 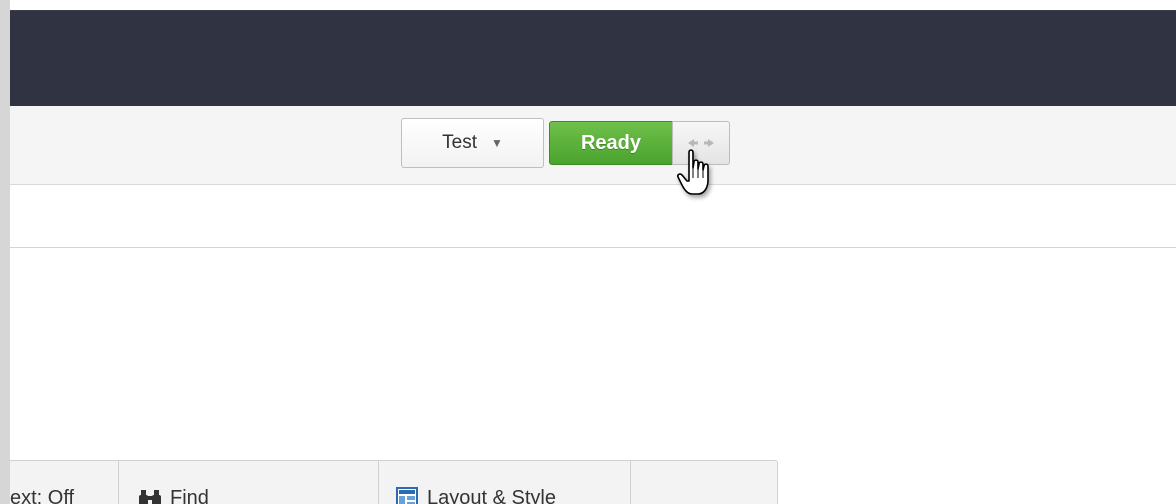 I want to click on ready-status-button: Ready, so click(x=611, y=143).